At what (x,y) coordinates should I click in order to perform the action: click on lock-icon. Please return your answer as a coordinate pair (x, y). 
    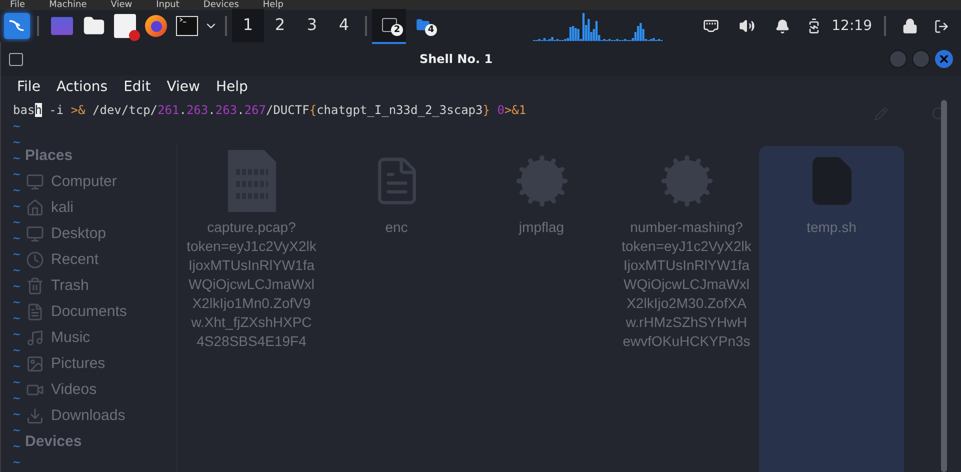
    Looking at the image, I should click on (910, 26).